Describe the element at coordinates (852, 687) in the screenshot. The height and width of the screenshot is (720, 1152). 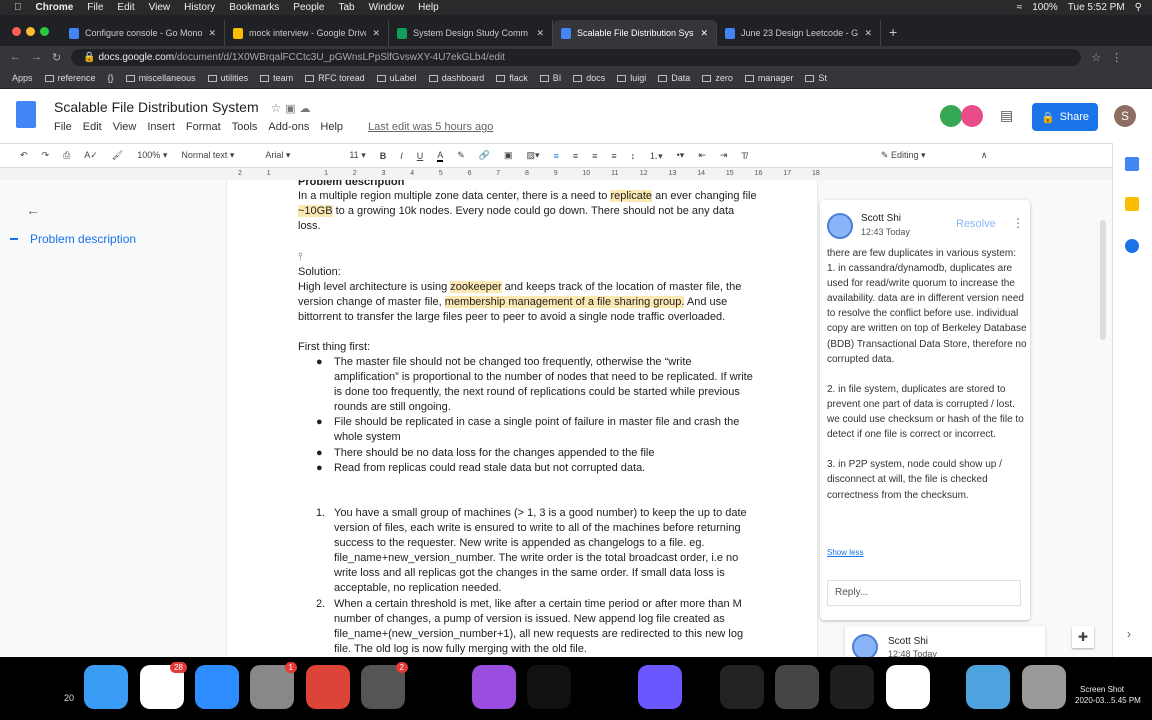
I see `dock-terminal-icon` at that location.